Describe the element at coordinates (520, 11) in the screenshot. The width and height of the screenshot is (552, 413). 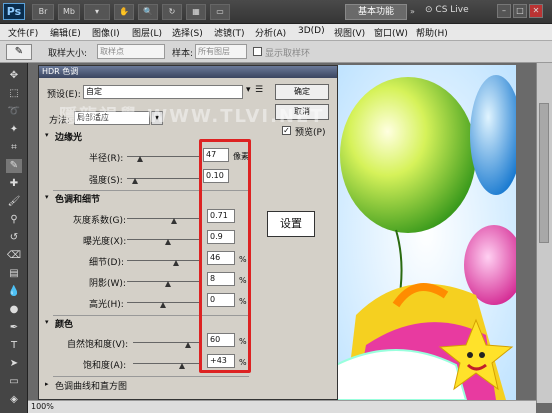
I see `maximize-icon: □` at that location.